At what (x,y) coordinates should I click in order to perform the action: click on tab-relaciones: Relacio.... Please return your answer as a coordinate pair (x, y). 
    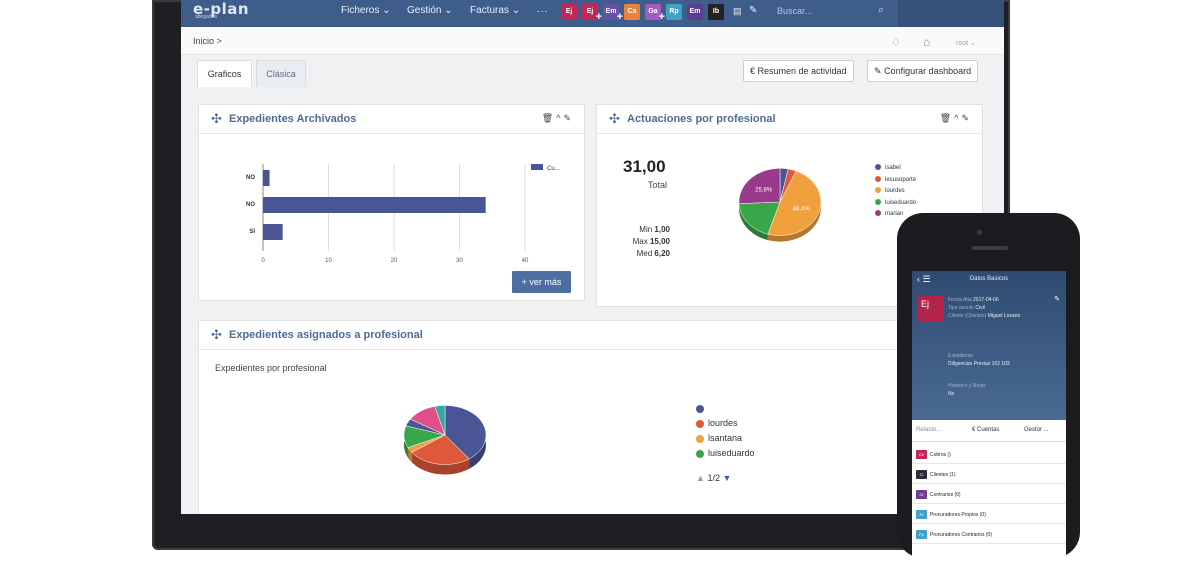
    Looking at the image, I should click on (928, 430).